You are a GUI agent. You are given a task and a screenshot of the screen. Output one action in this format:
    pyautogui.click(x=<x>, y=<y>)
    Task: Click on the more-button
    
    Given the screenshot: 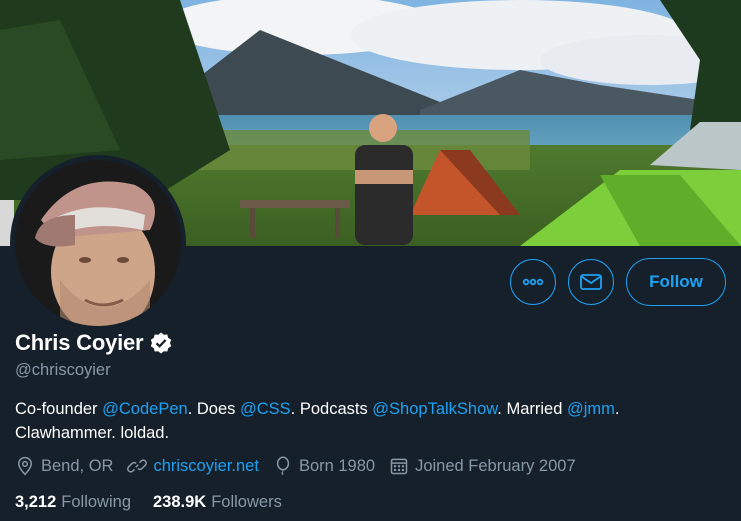 What is the action you would take?
    pyautogui.click(x=533, y=282)
    